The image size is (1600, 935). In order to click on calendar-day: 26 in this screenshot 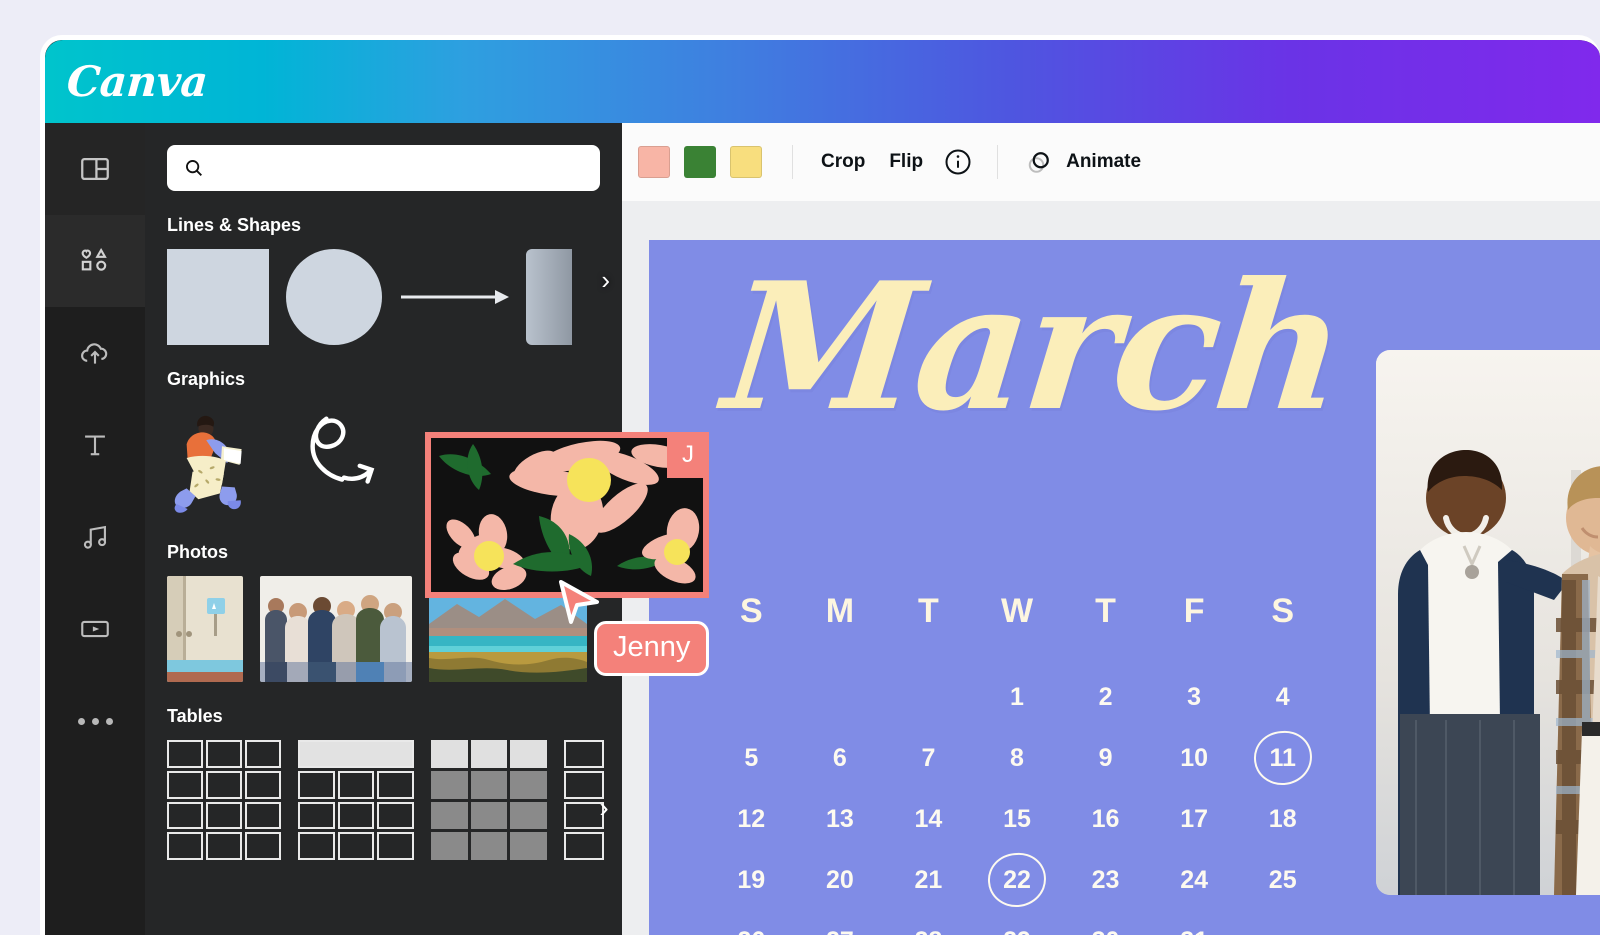, I will do `click(751, 929)`.